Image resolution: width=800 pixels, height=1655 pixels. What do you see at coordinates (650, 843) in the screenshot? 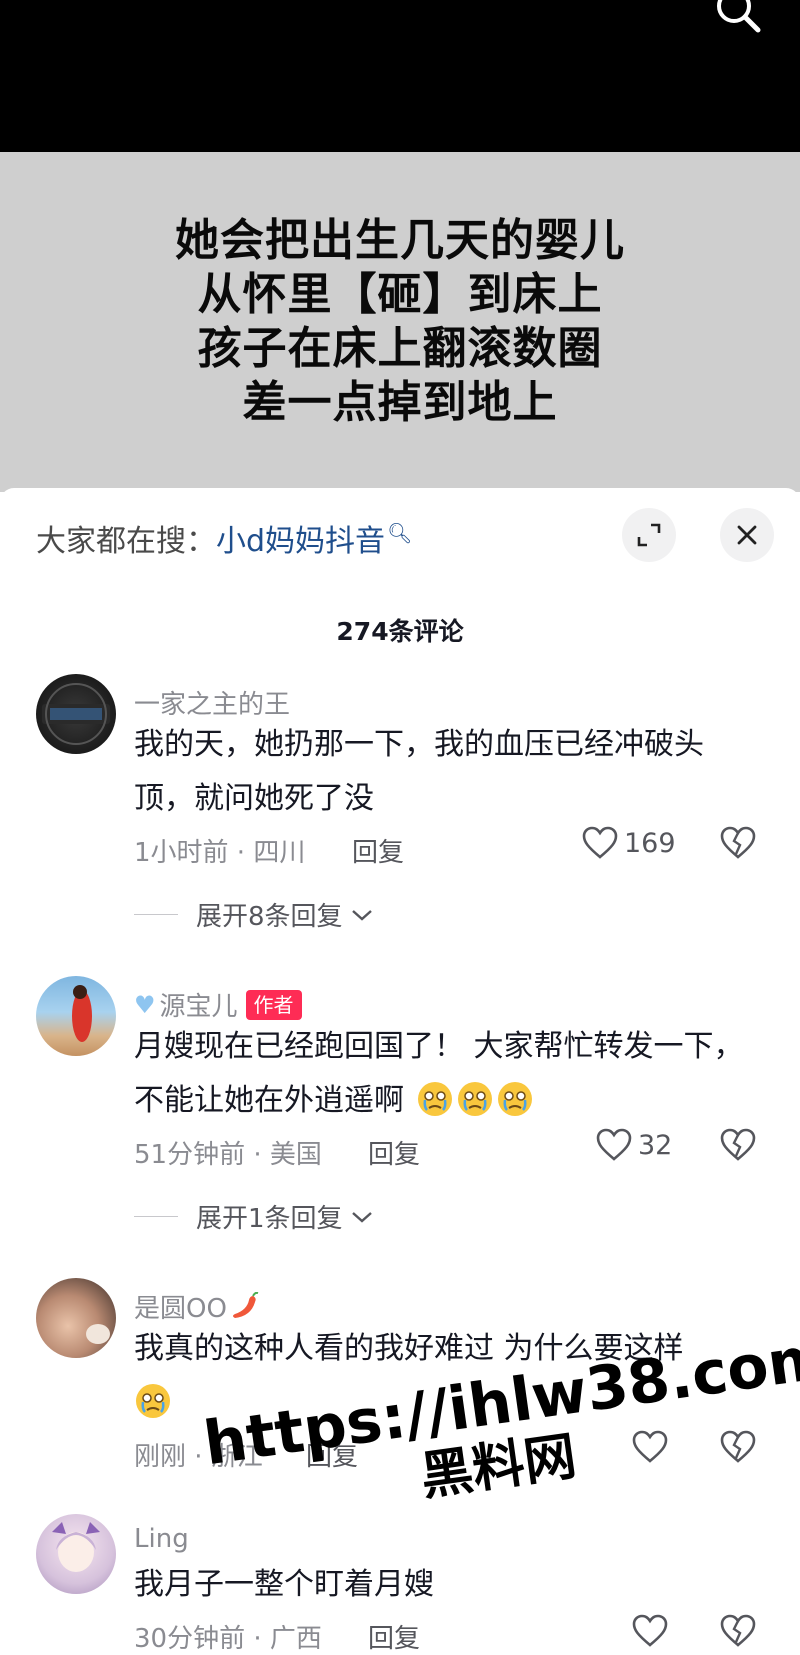
I see `like-count: 169` at bounding box center [650, 843].